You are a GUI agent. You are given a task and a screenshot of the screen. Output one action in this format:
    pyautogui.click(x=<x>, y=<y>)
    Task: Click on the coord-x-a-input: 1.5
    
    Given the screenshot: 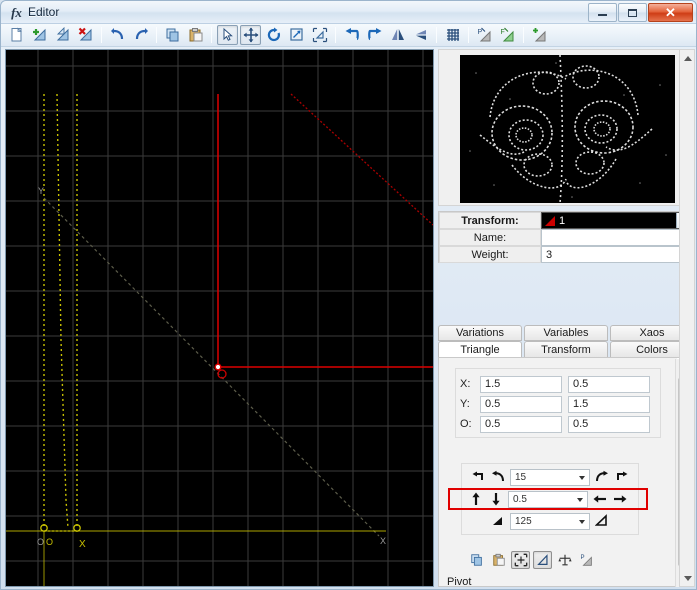 What is the action you would take?
    pyautogui.click(x=521, y=384)
    